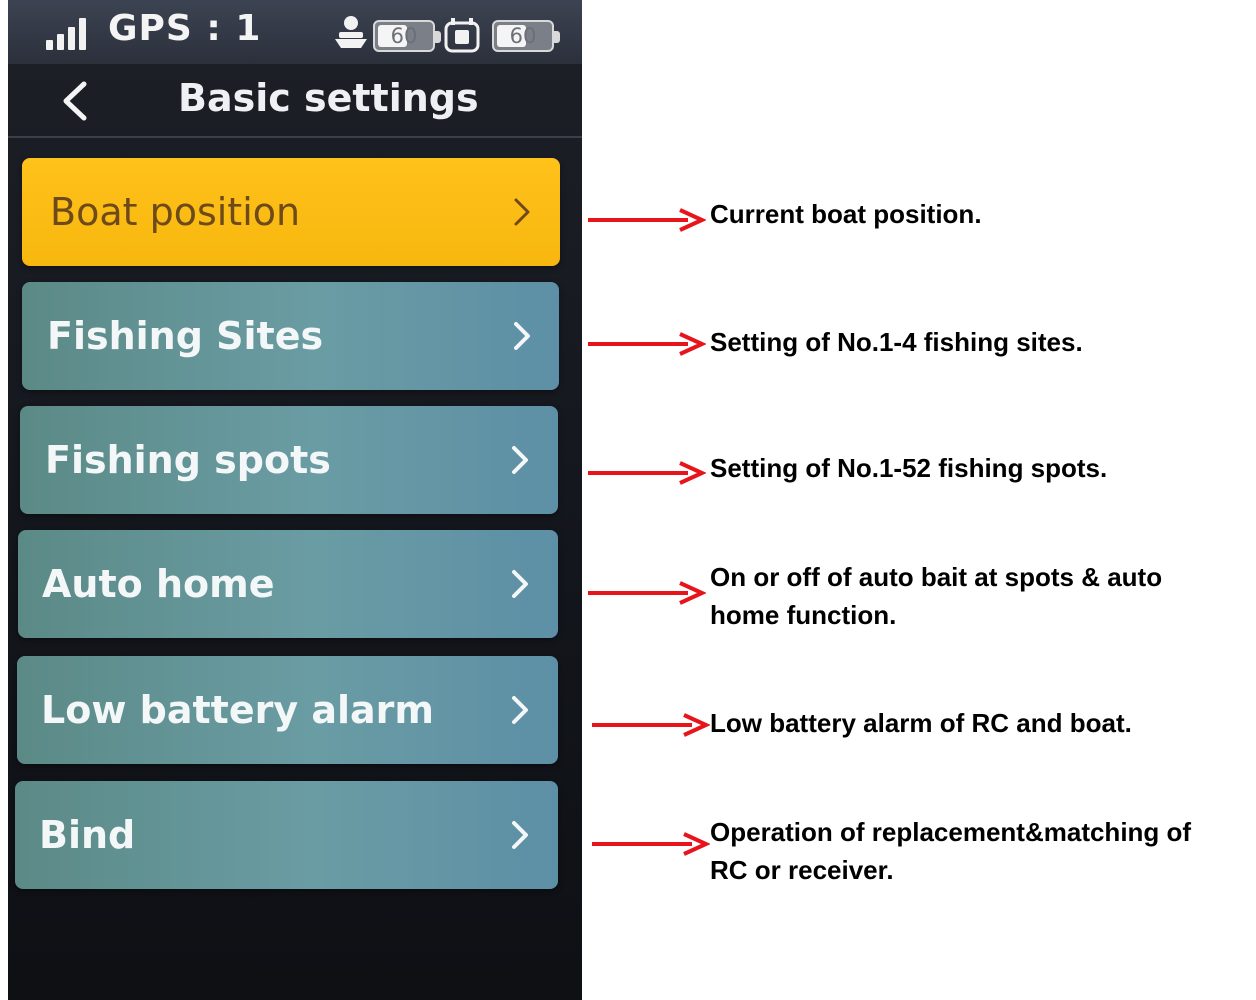  Describe the element at coordinates (921, 723) in the screenshot. I see `annotation-low-battery-alarm: Low battery alarm of RC and boat.` at that location.